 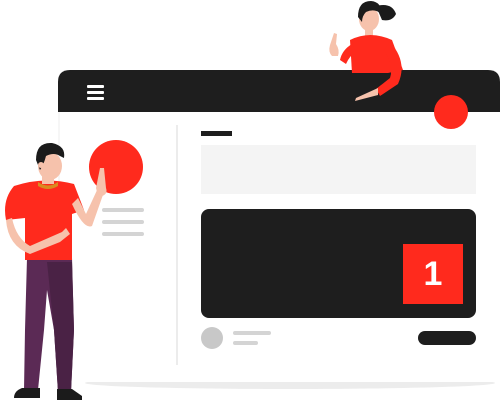 I want to click on browser-header, so click(x=279, y=91).